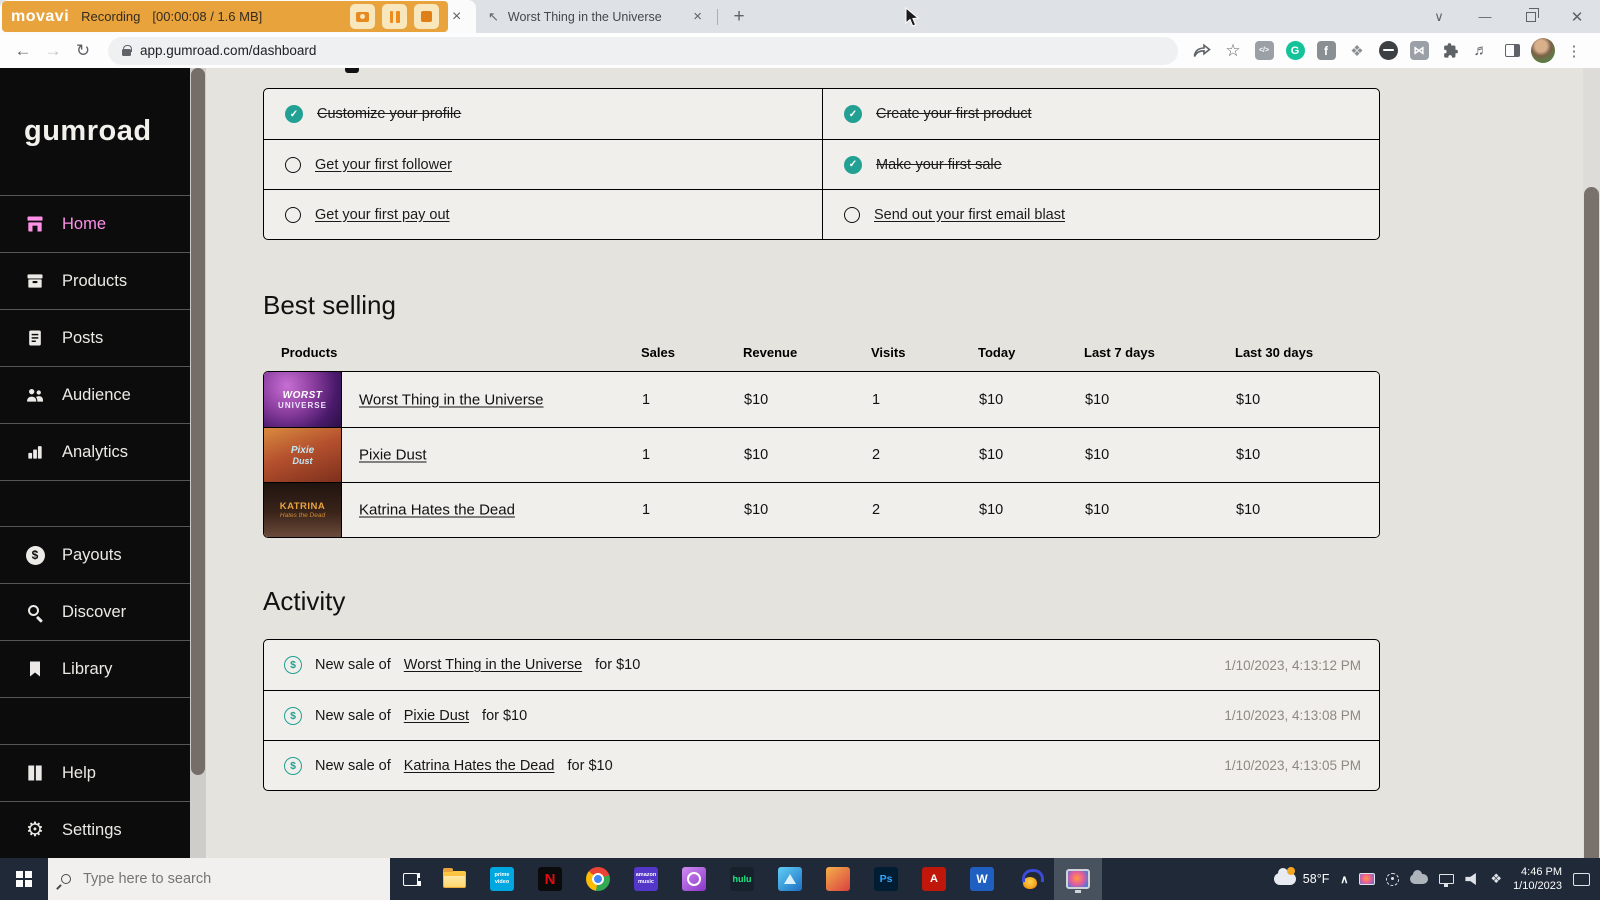 The image size is (1600, 900). I want to click on new-tab-button: +, so click(739, 17).